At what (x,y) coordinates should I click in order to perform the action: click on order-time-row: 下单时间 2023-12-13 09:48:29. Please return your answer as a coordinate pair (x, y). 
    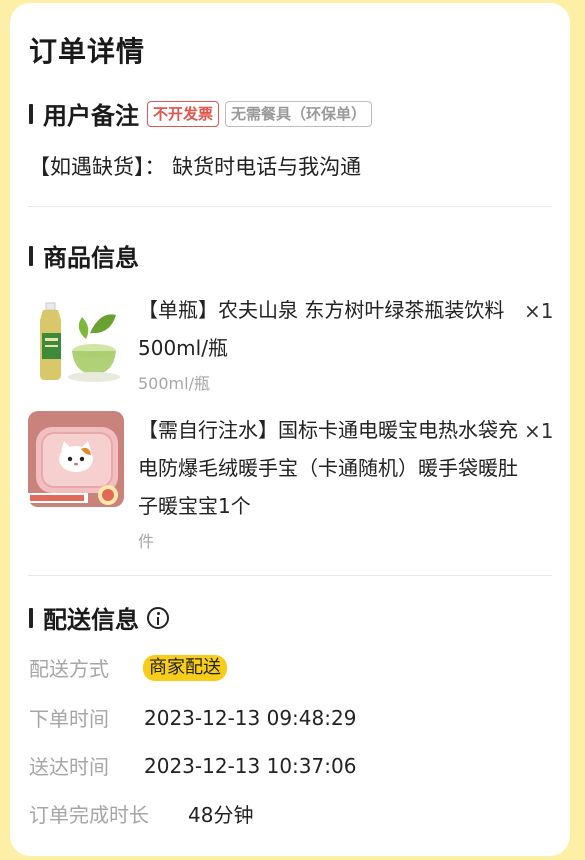
    Looking at the image, I should click on (192, 717).